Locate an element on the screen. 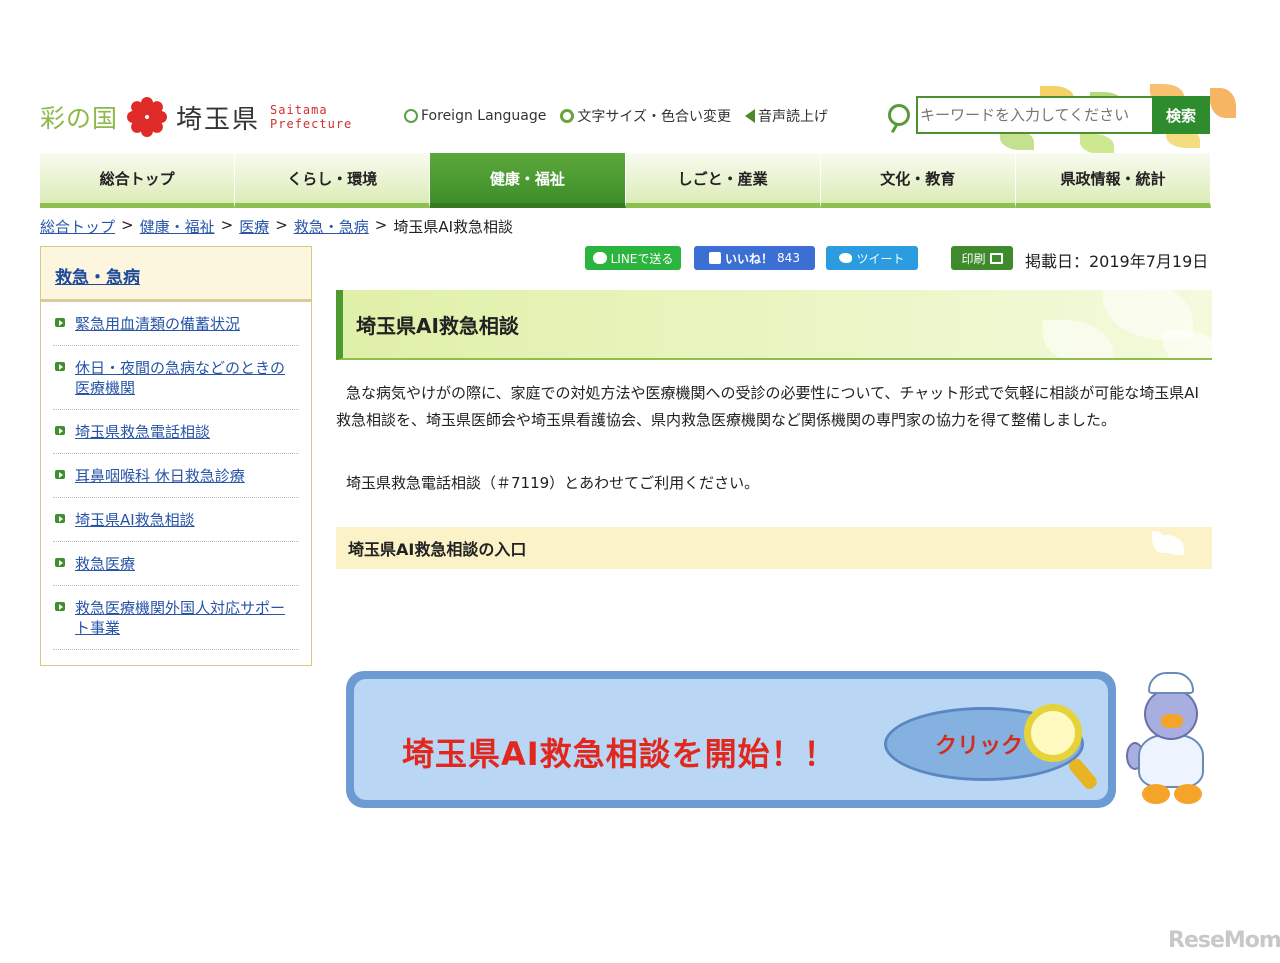  tweet-button: ツイート is located at coordinates (872, 258).